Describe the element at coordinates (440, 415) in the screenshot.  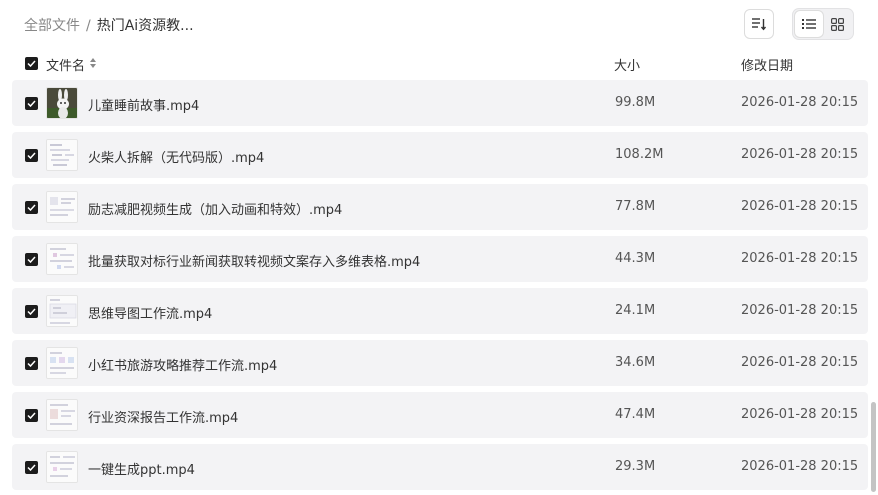
I see `file-row: 行业资深报告工作流.mp4 47.4M 2026-01-28 20:15` at that location.